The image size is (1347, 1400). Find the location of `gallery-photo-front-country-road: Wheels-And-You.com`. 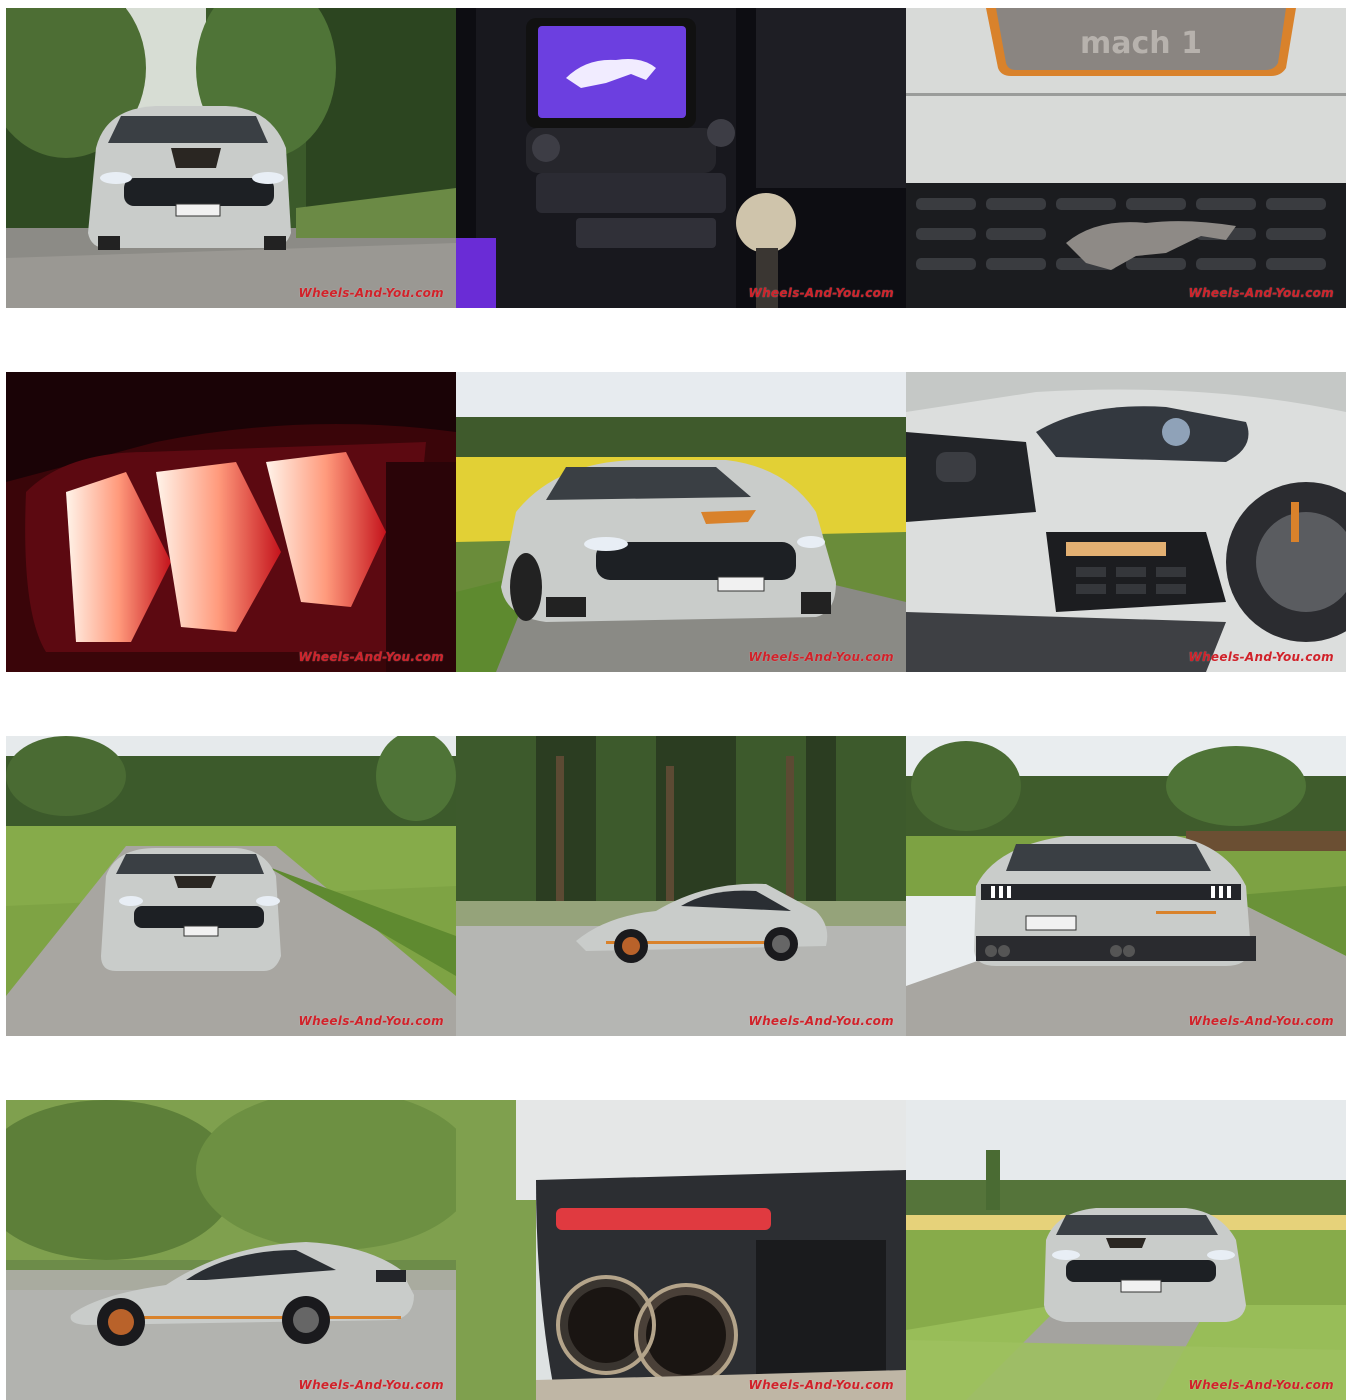

gallery-photo-front-country-road: Wheels-And-You.com is located at coordinates (231, 886).